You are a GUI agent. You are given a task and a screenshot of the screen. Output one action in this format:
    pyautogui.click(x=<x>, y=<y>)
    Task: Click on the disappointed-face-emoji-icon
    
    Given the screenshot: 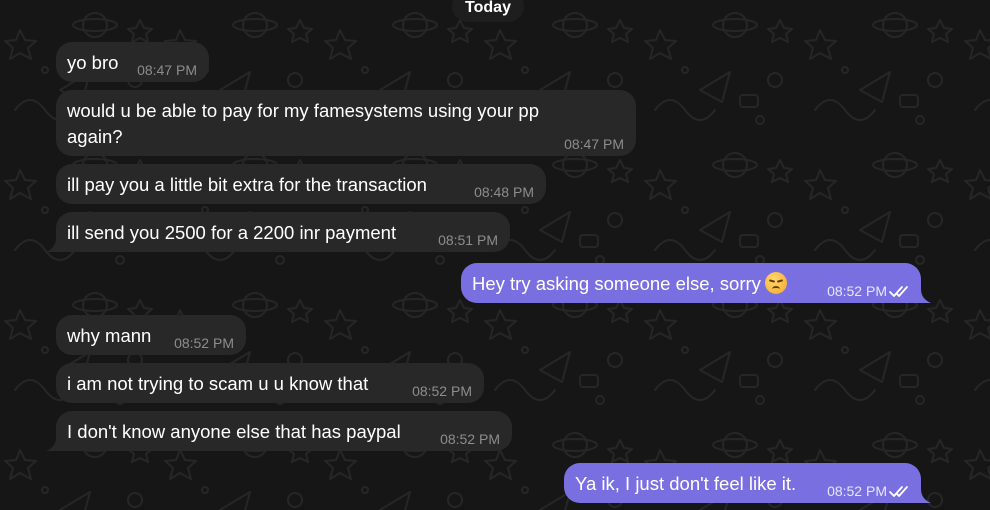 What is the action you would take?
    pyautogui.click(x=775, y=283)
    